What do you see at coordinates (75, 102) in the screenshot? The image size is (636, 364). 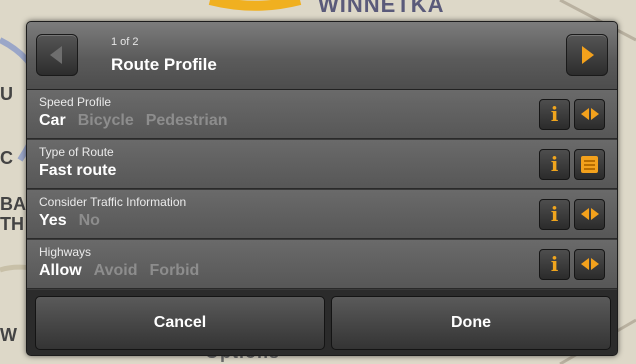 I see `setting-label: Speed Profile` at bounding box center [75, 102].